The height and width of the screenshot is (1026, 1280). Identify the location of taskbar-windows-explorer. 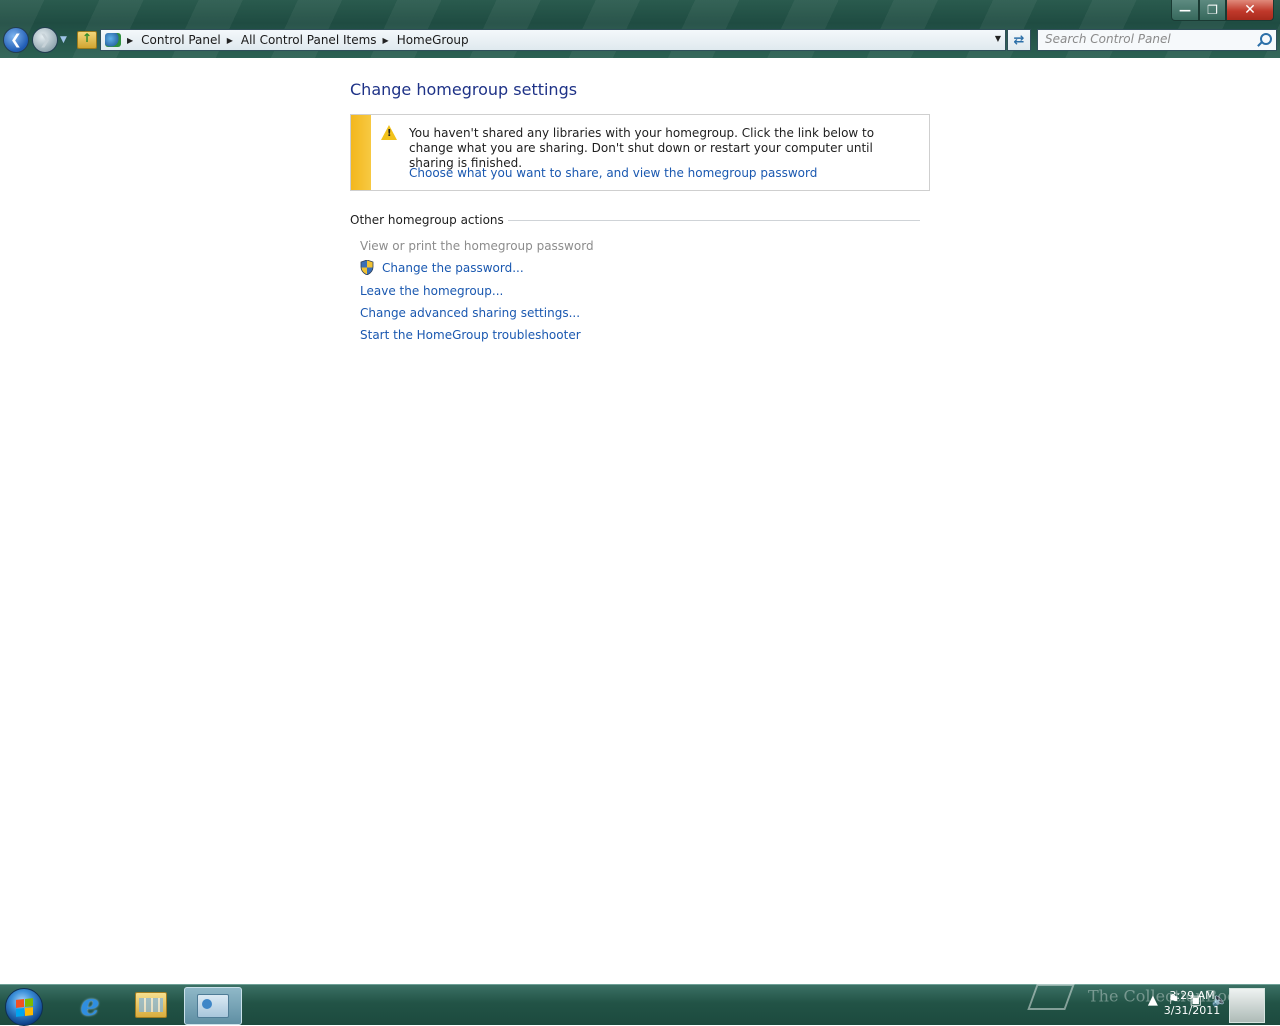
(151, 1005).